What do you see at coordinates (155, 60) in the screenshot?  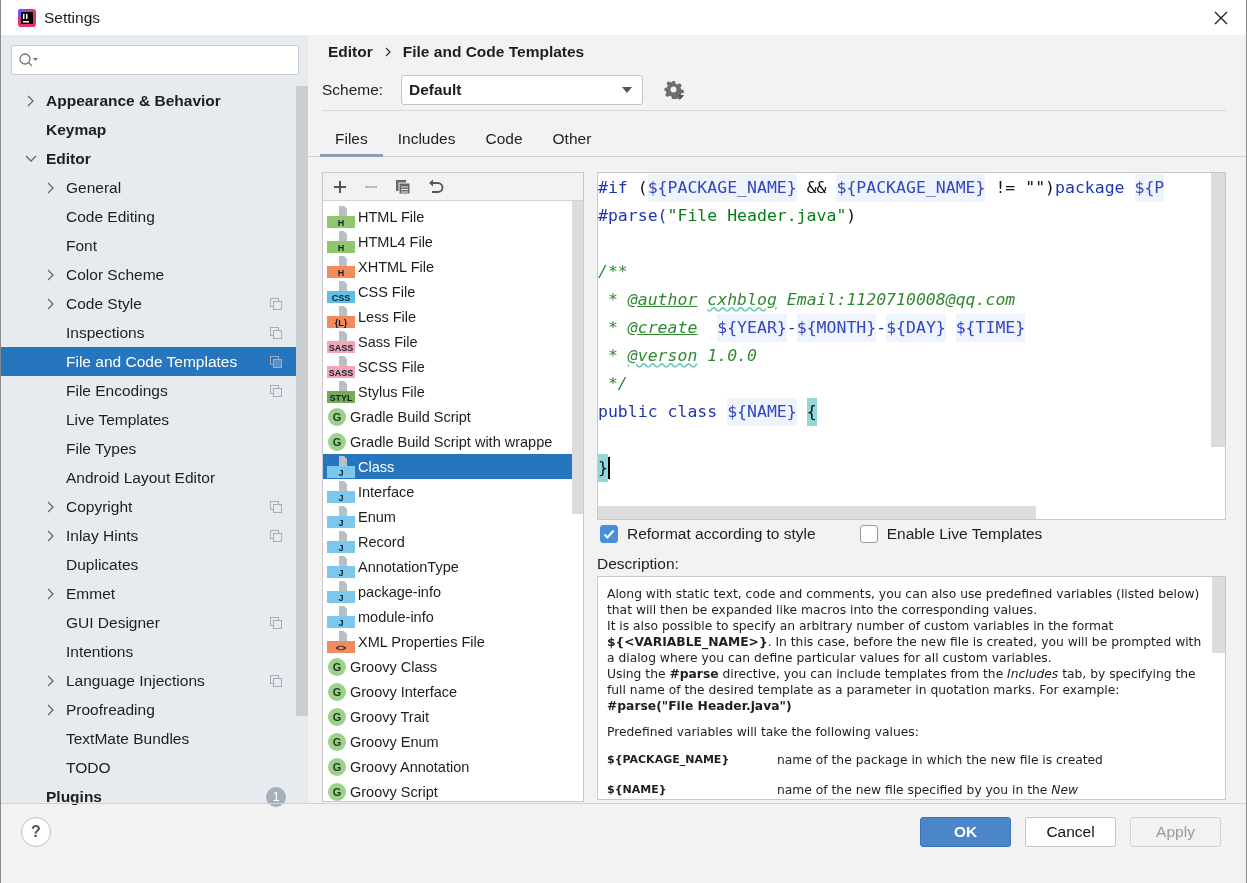 I see `search-field` at bounding box center [155, 60].